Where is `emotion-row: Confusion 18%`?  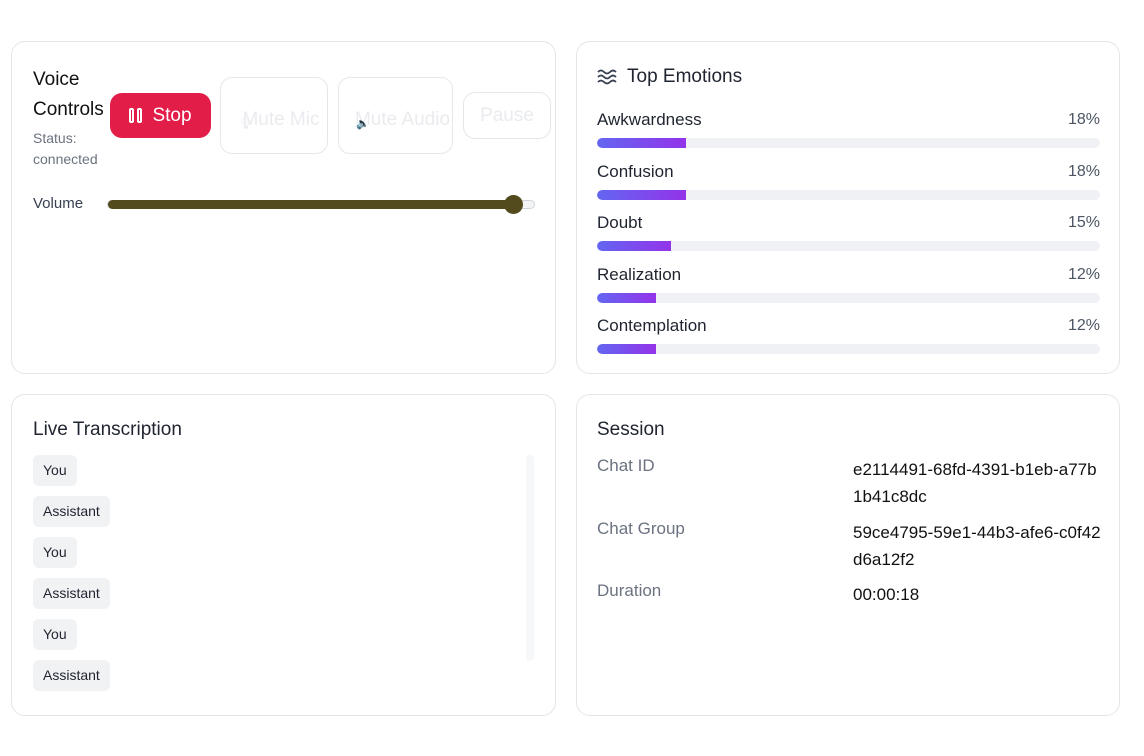
emotion-row: Confusion 18% is located at coordinates (848, 186).